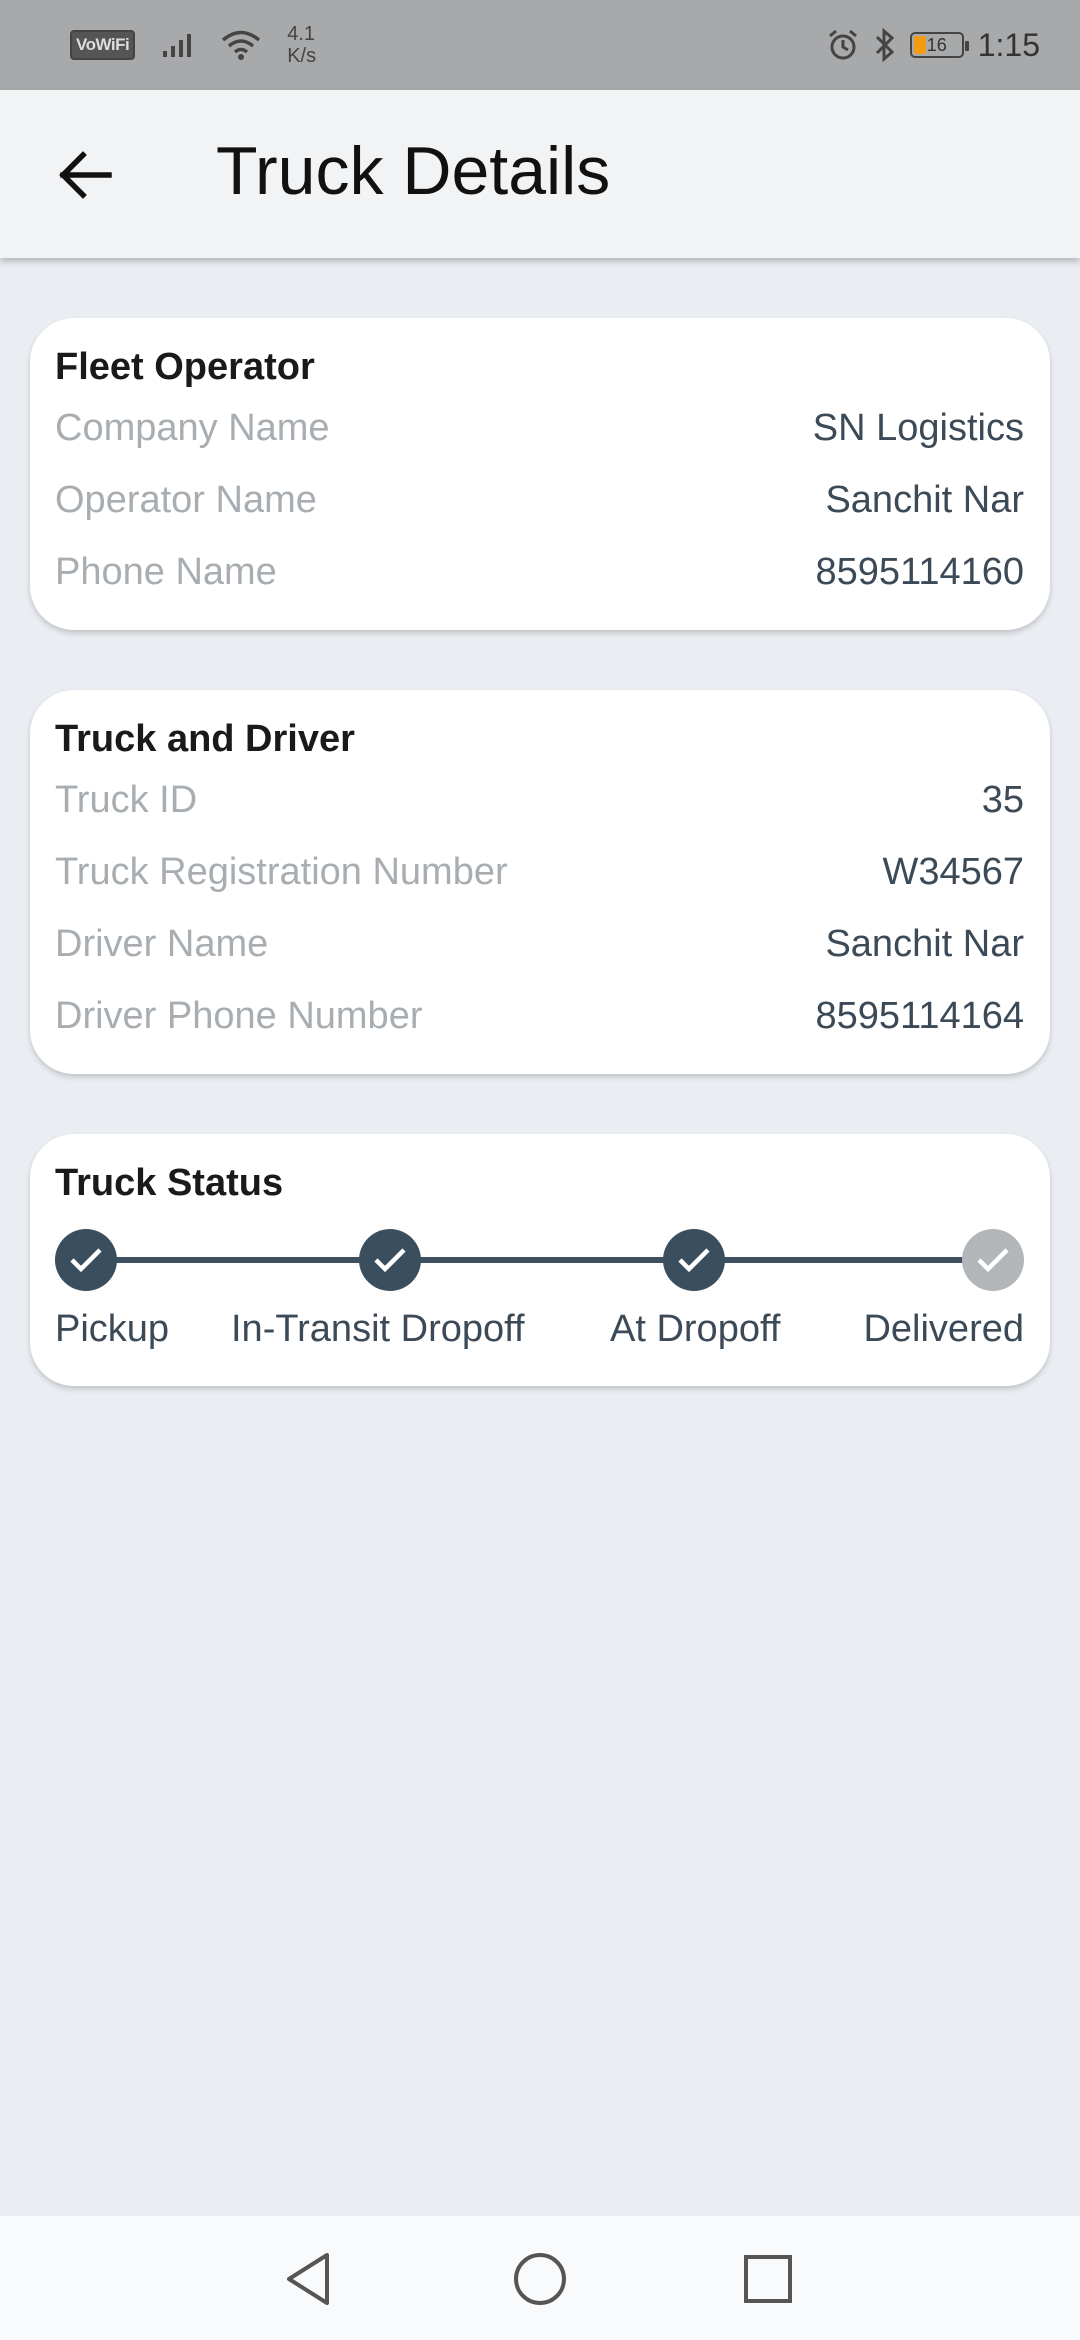 The height and width of the screenshot is (2340, 1080). I want to click on step-at-dropoff, so click(694, 1260).